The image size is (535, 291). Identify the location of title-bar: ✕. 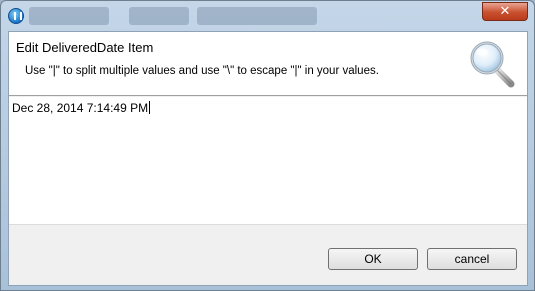
(267, 16).